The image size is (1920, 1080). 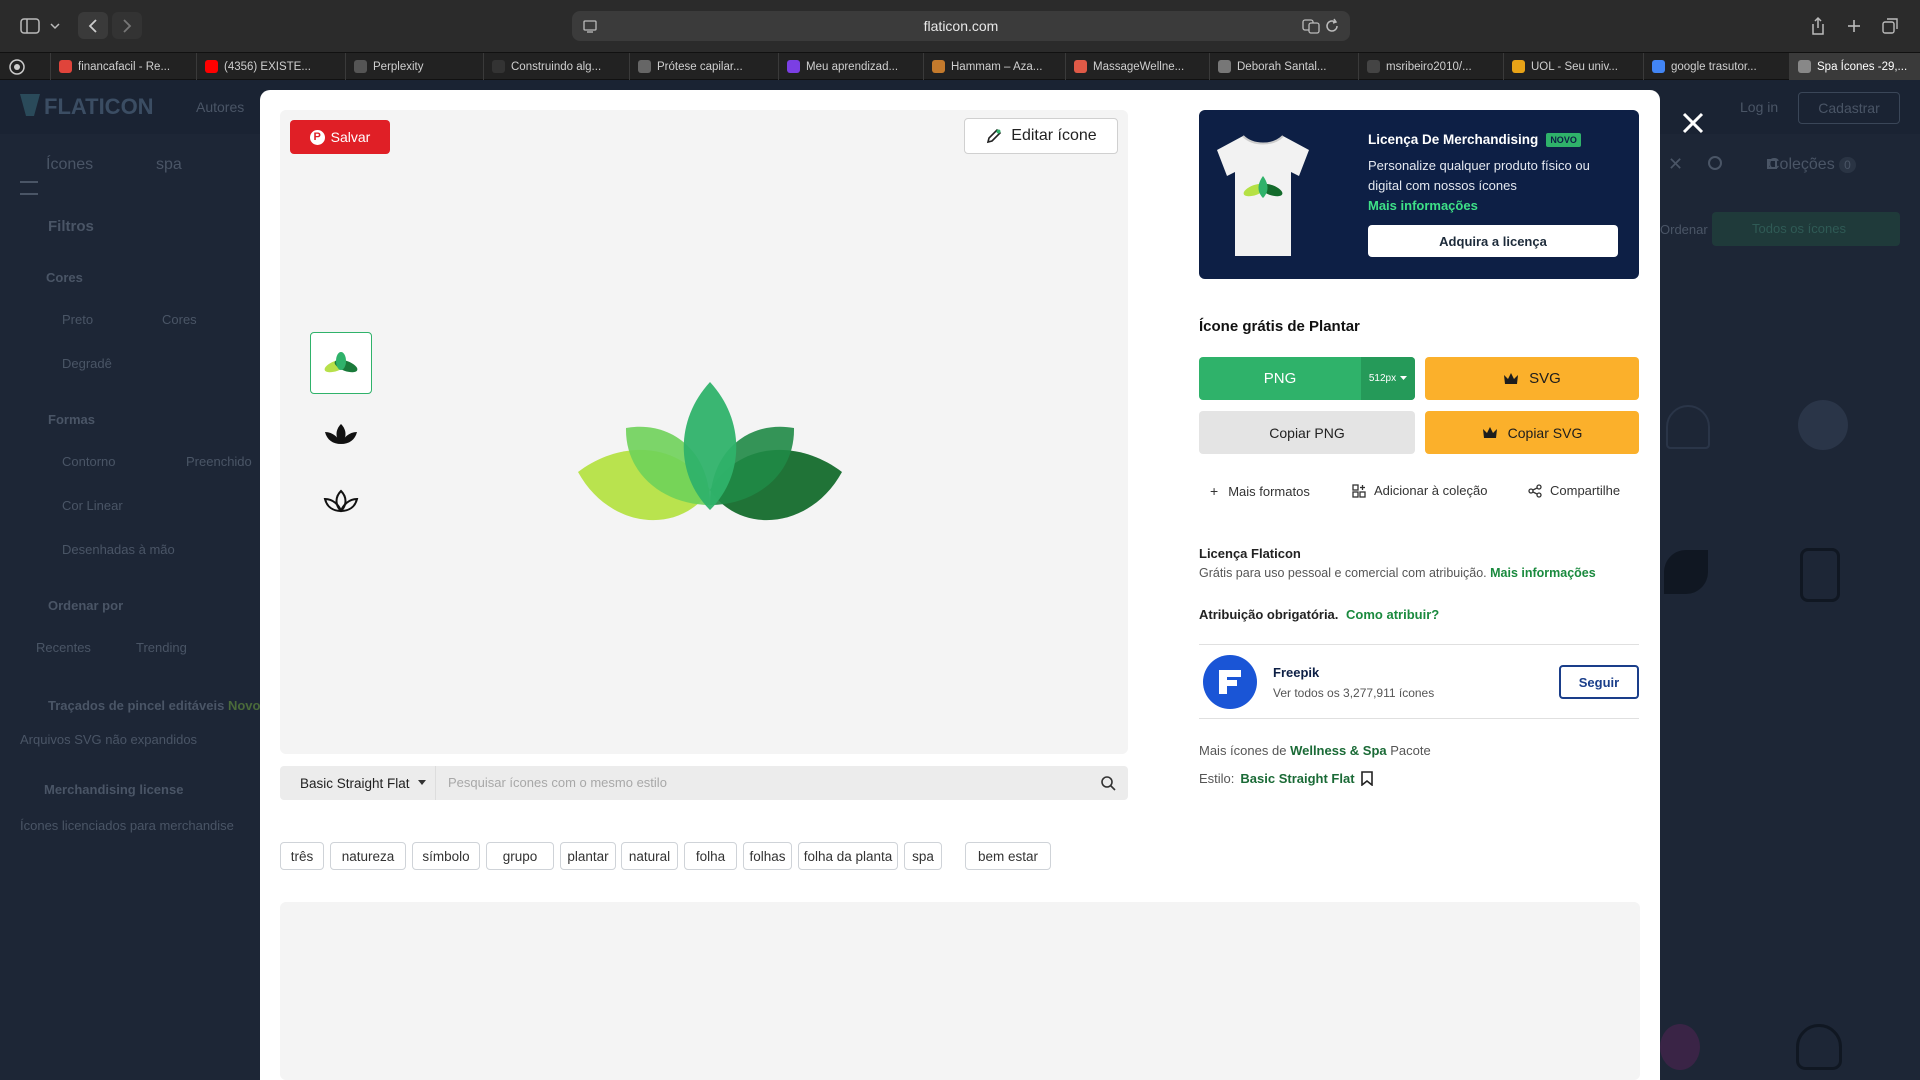 I want to click on browser-tab: Perplexity, so click(x=414, y=66).